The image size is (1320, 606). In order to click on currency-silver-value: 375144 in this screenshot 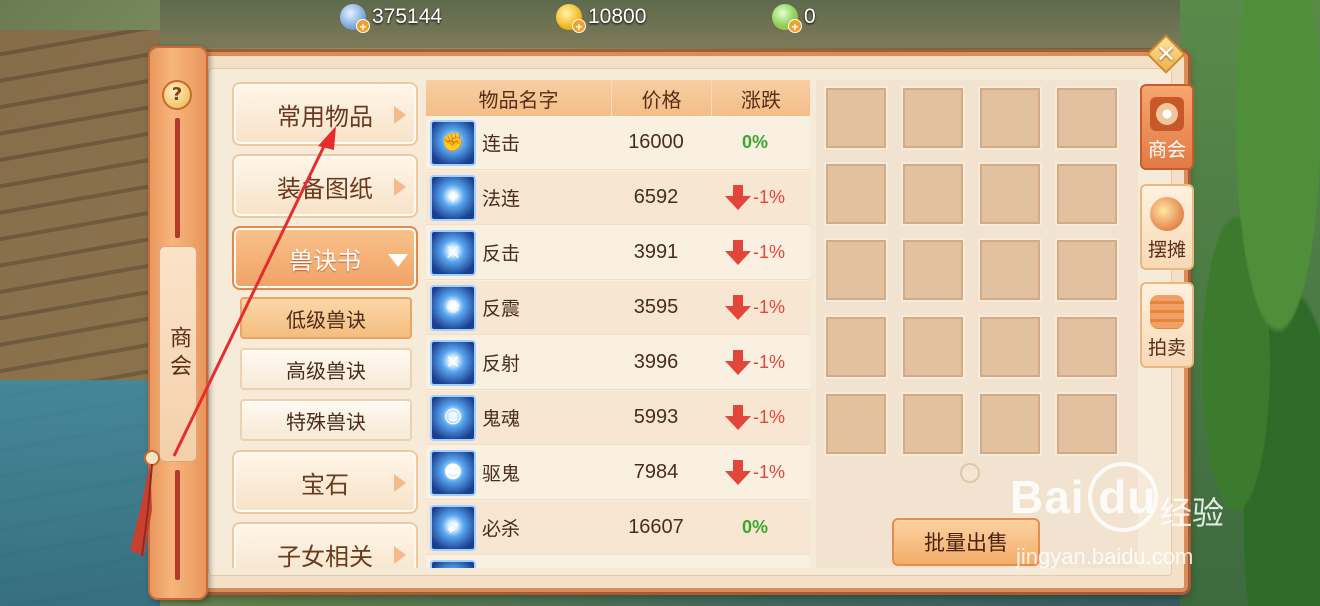, I will do `click(407, 16)`.